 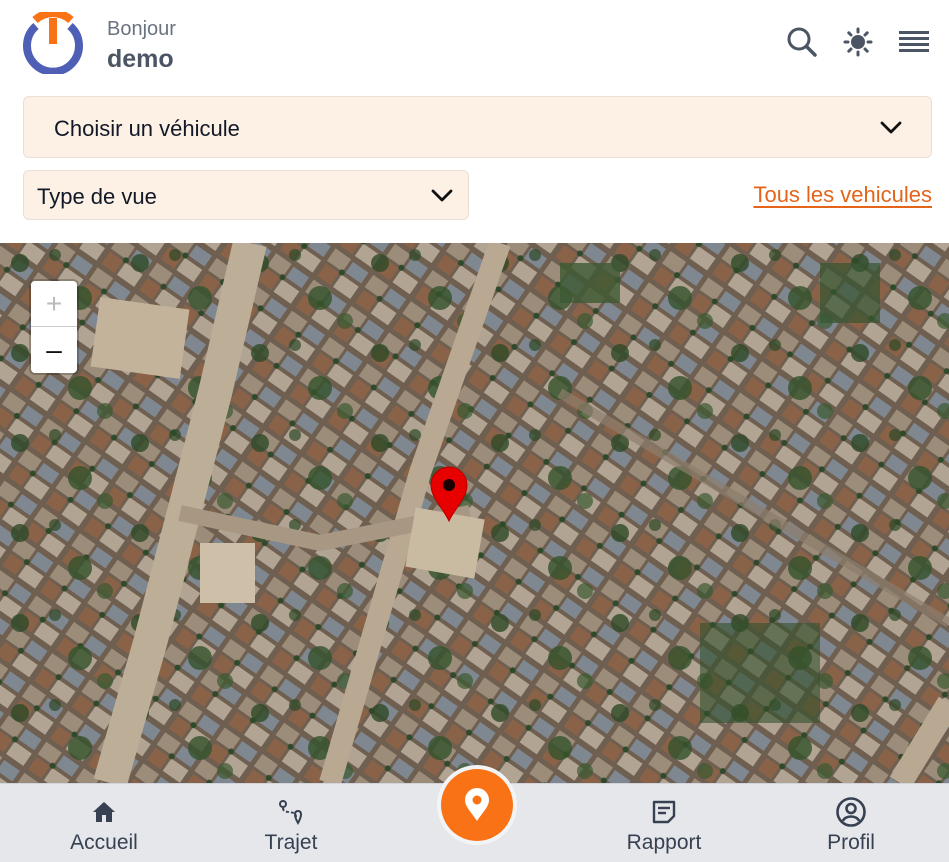 I want to click on nav-label: Accueil, so click(x=104, y=842).